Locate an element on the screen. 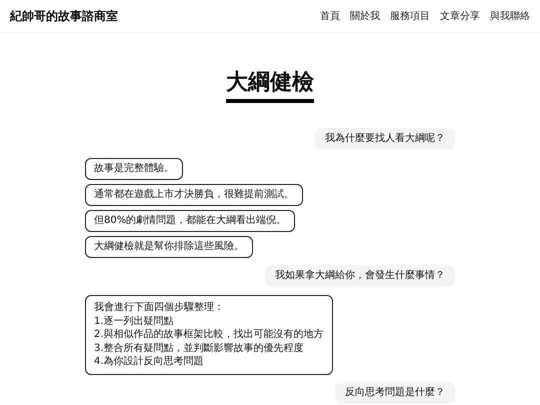 This screenshot has width=540, height=405. nav-link: 與我聯絡 is located at coordinates (510, 16).